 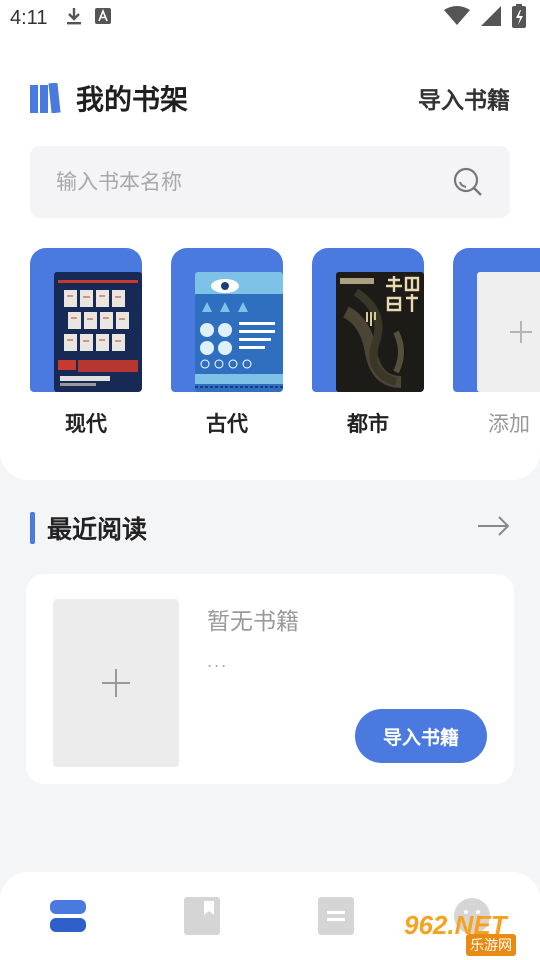 I want to click on category-label: 都市, so click(x=368, y=424).